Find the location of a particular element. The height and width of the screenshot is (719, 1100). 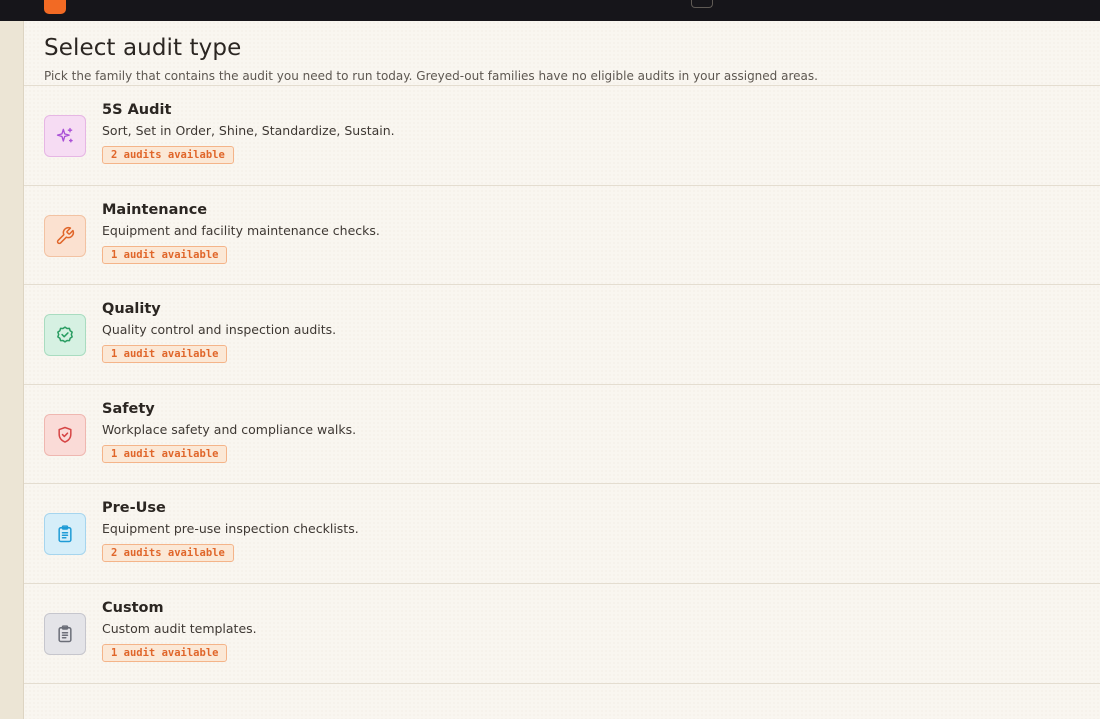

family-description: Quality control and inspection audits. is located at coordinates (219, 330).